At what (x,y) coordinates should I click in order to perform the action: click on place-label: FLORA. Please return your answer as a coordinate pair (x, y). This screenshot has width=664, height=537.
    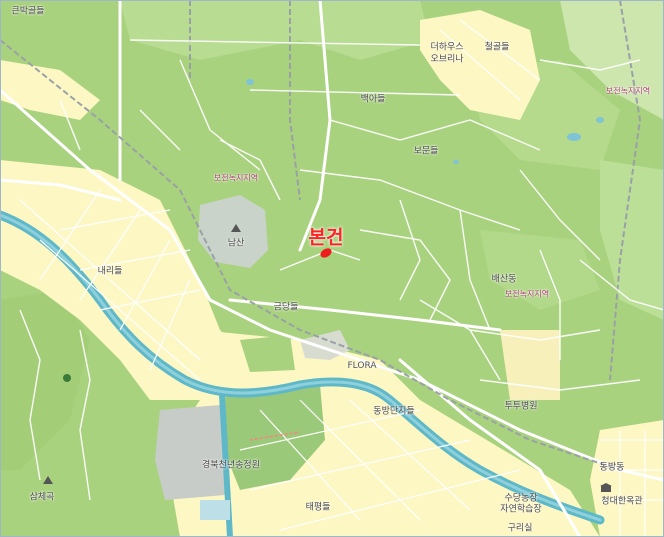
    Looking at the image, I should click on (362, 366).